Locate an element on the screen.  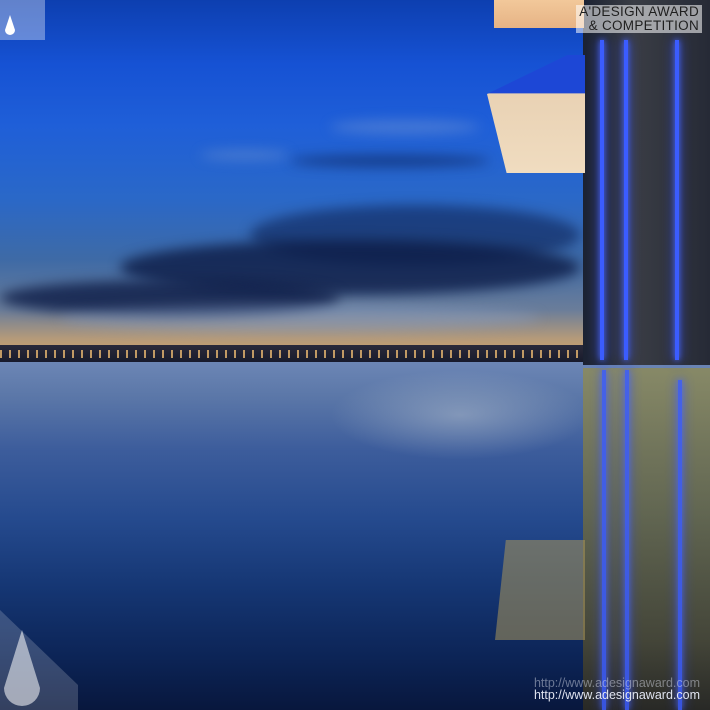
sky-reflection is located at coordinates (460, 415).